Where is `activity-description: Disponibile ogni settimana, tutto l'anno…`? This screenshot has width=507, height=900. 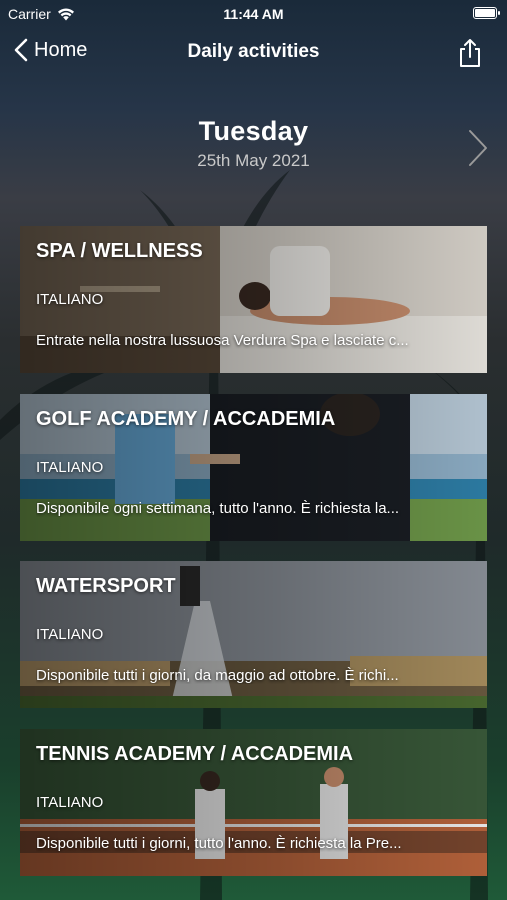
activity-description: Disponibile ogni settimana, tutto l'anno… is located at coordinates (218, 508).